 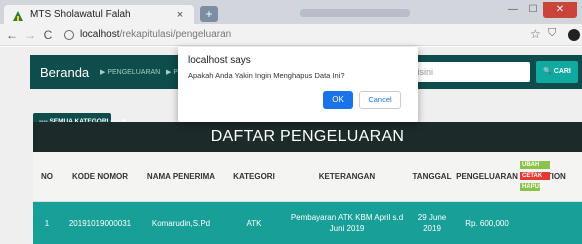 I want to click on ok-button: OK, so click(x=338, y=100).